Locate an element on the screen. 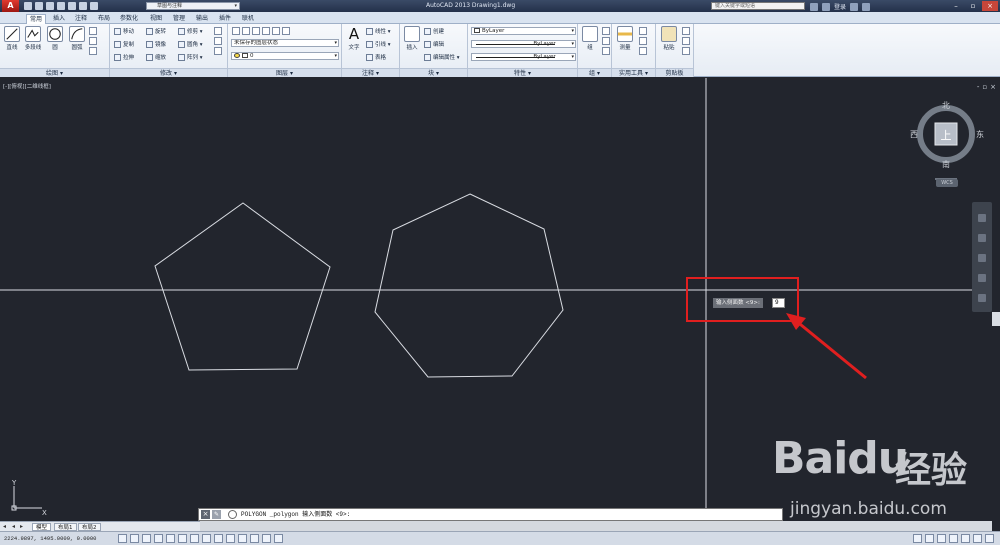 The image size is (1000, 545). heptagon-shape is located at coordinates (469, 285).